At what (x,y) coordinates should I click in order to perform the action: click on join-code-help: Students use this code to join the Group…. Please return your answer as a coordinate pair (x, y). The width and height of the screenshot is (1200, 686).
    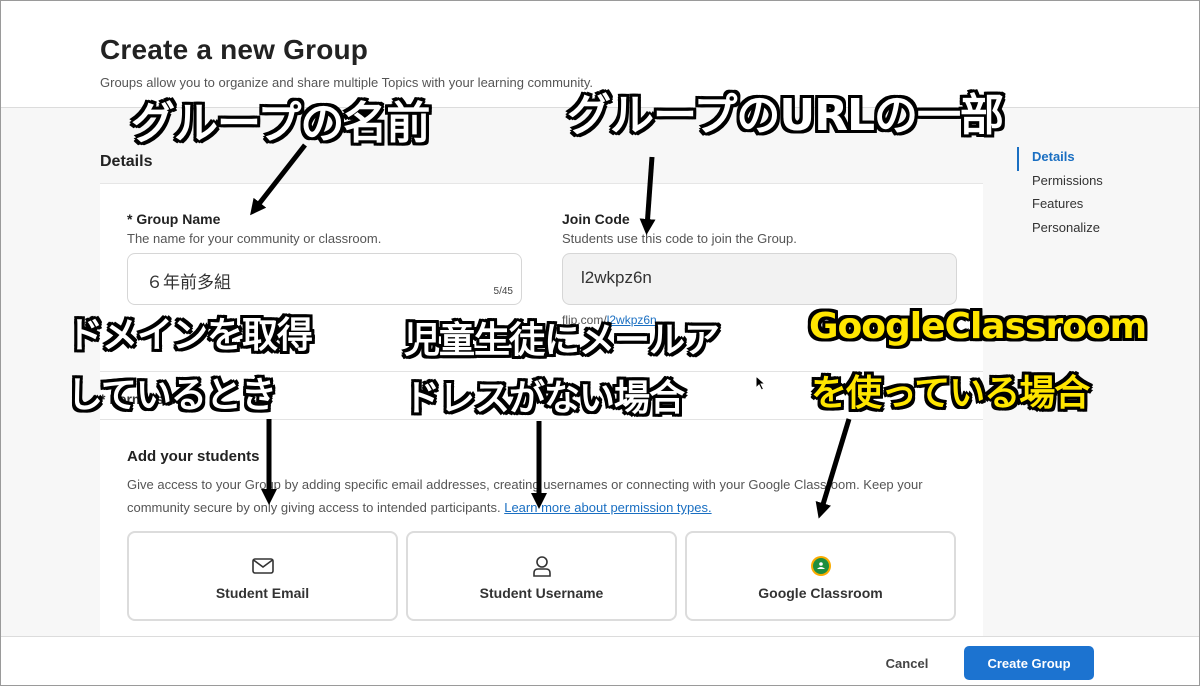
    Looking at the image, I should click on (679, 238).